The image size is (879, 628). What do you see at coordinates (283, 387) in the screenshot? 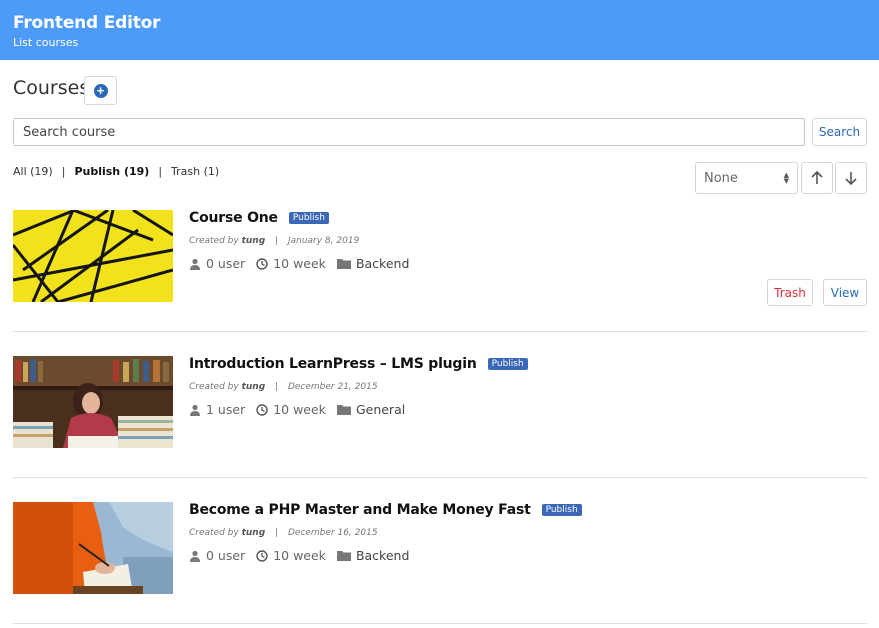
I see `course-meta: Created by tung | December 21, 2015` at bounding box center [283, 387].